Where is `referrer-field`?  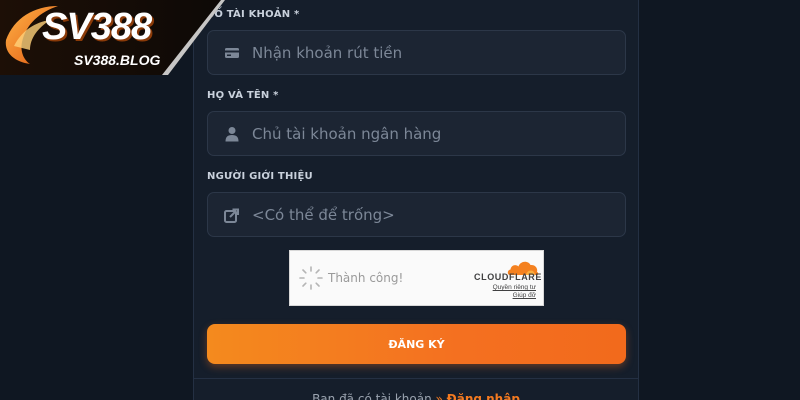
referrer-field is located at coordinates (416, 214).